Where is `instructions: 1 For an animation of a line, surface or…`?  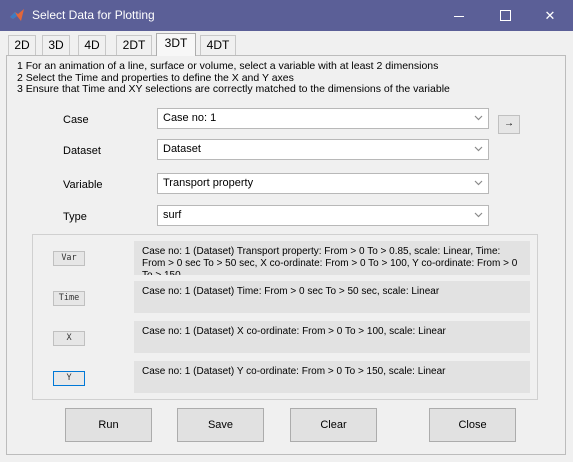 instructions: 1 For an animation of a line, surface or… is located at coordinates (233, 78).